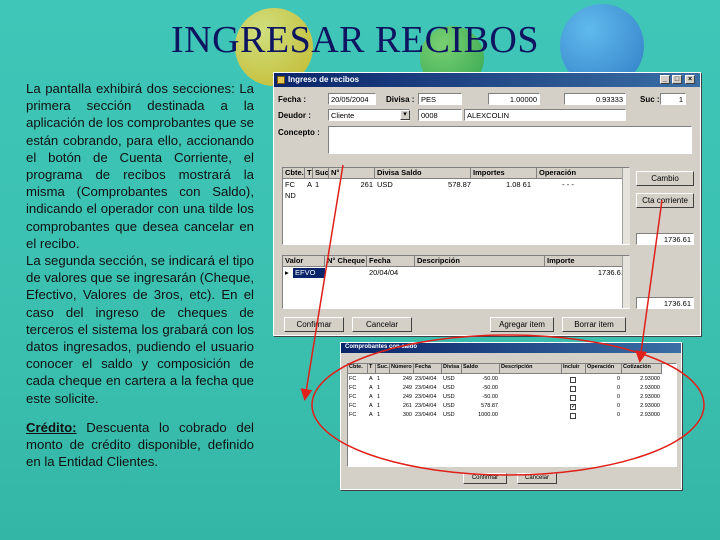  I want to click on saldo-col-header: Cotización, so click(642, 369).